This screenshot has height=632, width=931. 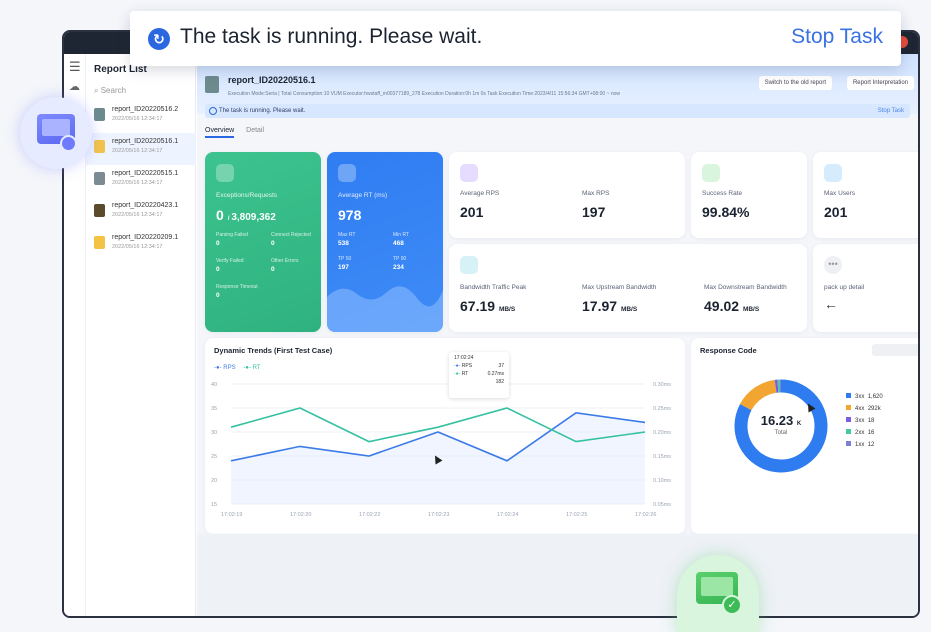 I want to click on y-left-tick-label: 35, so click(x=214, y=409).